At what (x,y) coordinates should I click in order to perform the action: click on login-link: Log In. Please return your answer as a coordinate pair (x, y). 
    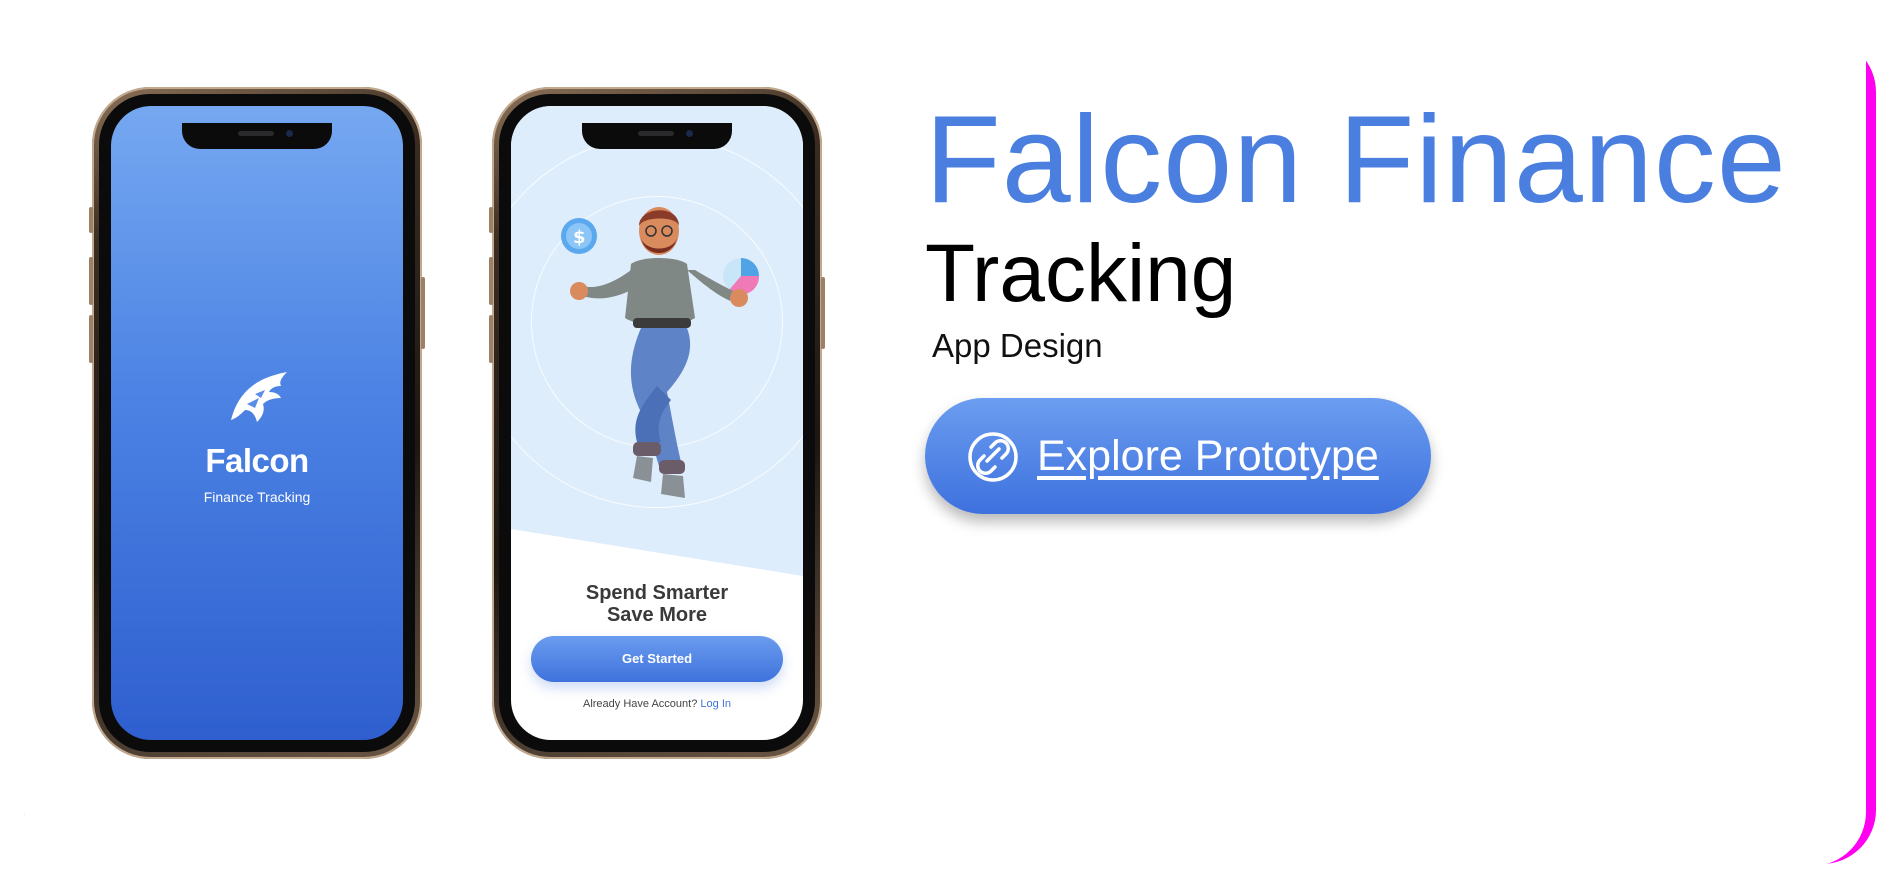
    Looking at the image, I should click on (715, 704).